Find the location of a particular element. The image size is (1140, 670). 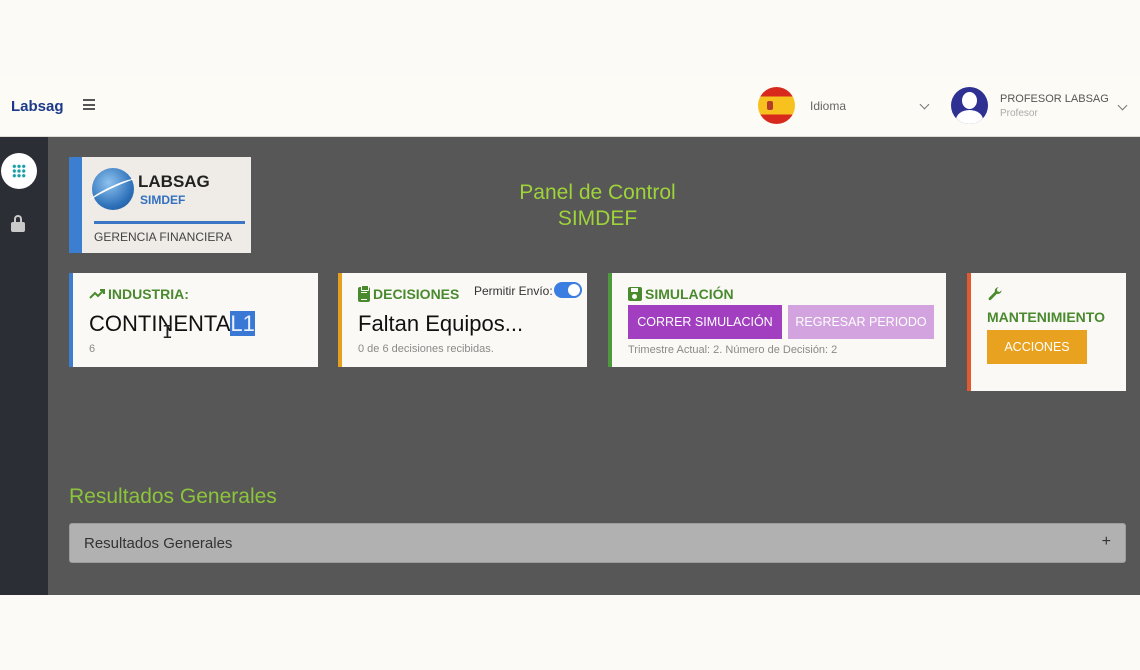

text-cursor-icon: I is located at coordinates (167, 332).